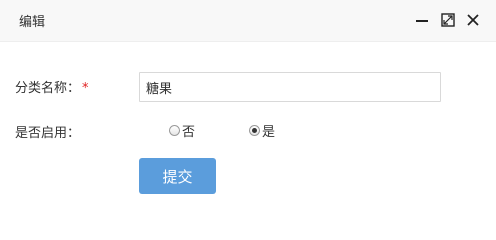  I want to click on enabled-label: 是否启用：, so click(48, 133).